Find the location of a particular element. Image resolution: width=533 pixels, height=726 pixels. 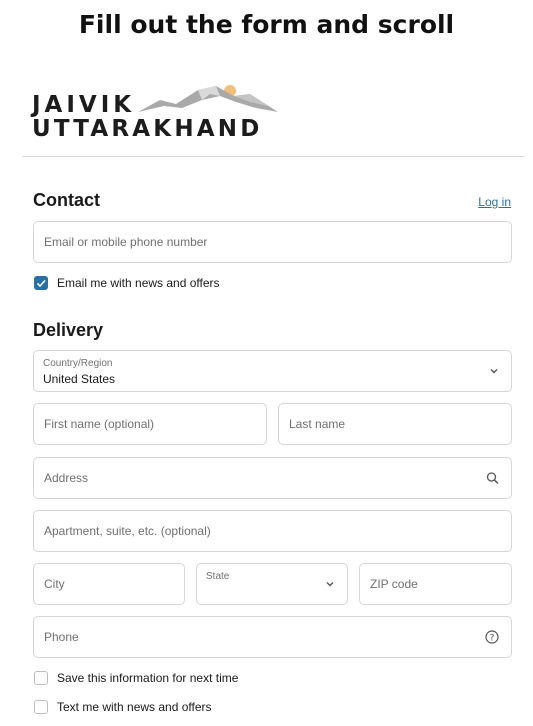

mountain-logo-icon is located at coordinates (208, 98).